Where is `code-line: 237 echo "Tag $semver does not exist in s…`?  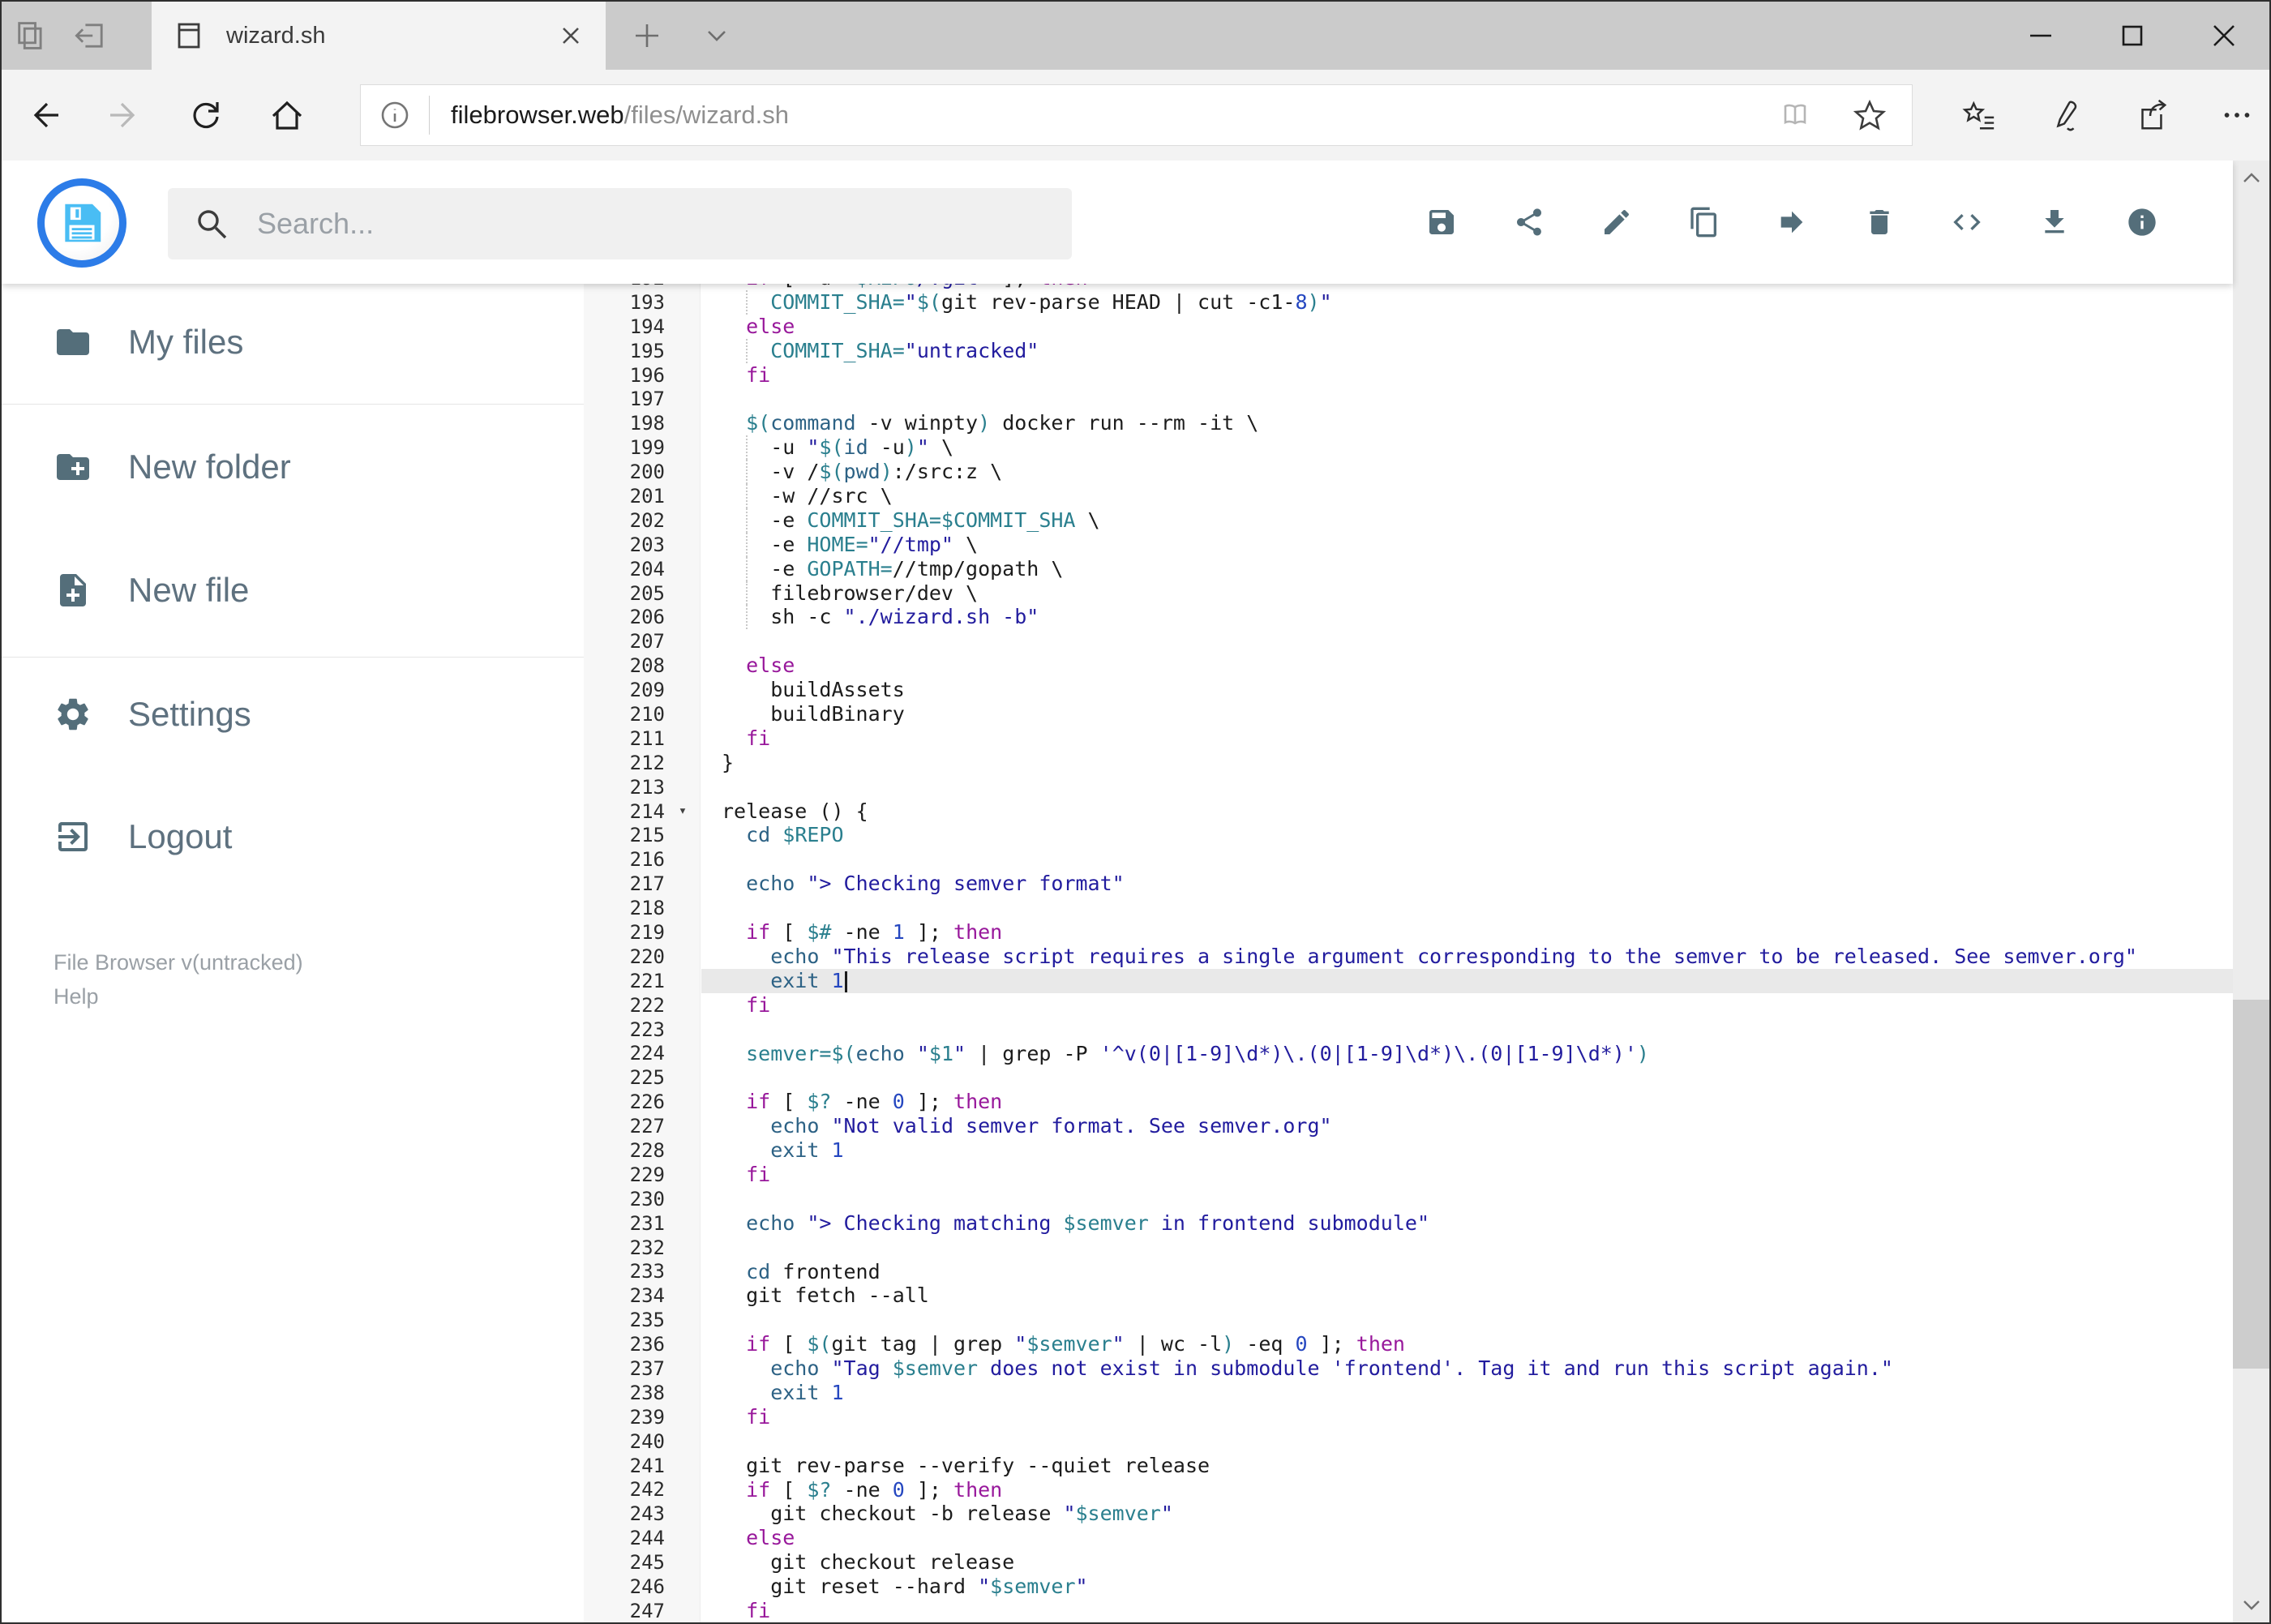 code-line: 237 echo "Tag $semver does not exist in s… is located at coordinates (1408, 1368).